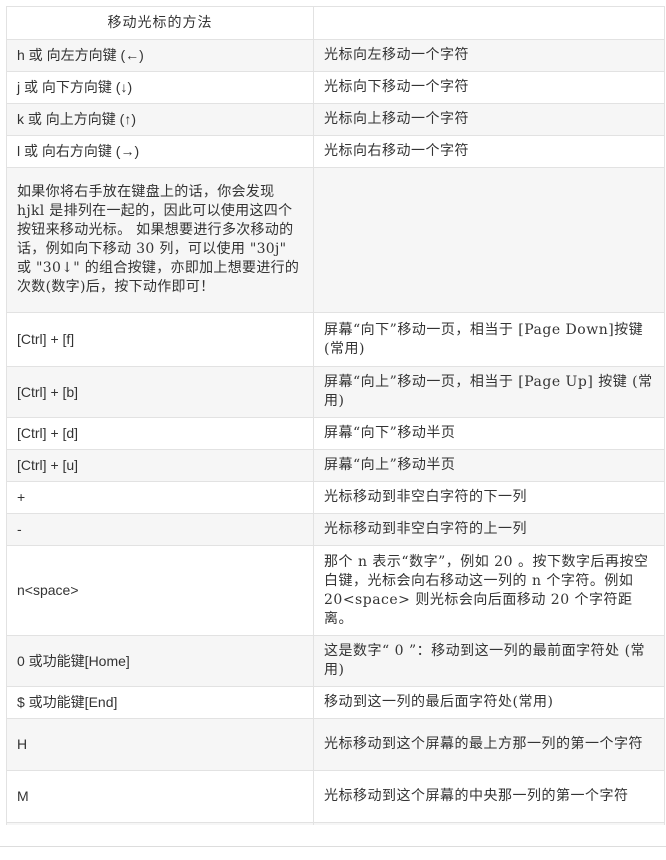  What do you see at coordinates (489, 529) in the screenshot?
I see `row-desc: 光标移动到非空白字符的上一列` at bounding box center [489, 529].